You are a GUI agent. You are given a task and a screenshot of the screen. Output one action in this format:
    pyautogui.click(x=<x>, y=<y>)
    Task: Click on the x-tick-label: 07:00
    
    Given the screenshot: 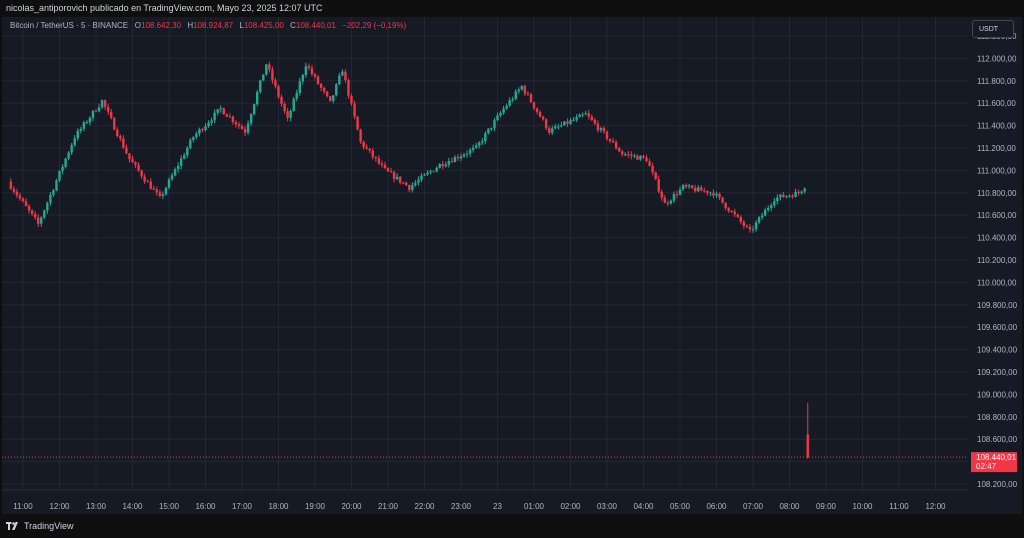 What is the action you would take?
    pyautogui.click(x=753, y=506)
    